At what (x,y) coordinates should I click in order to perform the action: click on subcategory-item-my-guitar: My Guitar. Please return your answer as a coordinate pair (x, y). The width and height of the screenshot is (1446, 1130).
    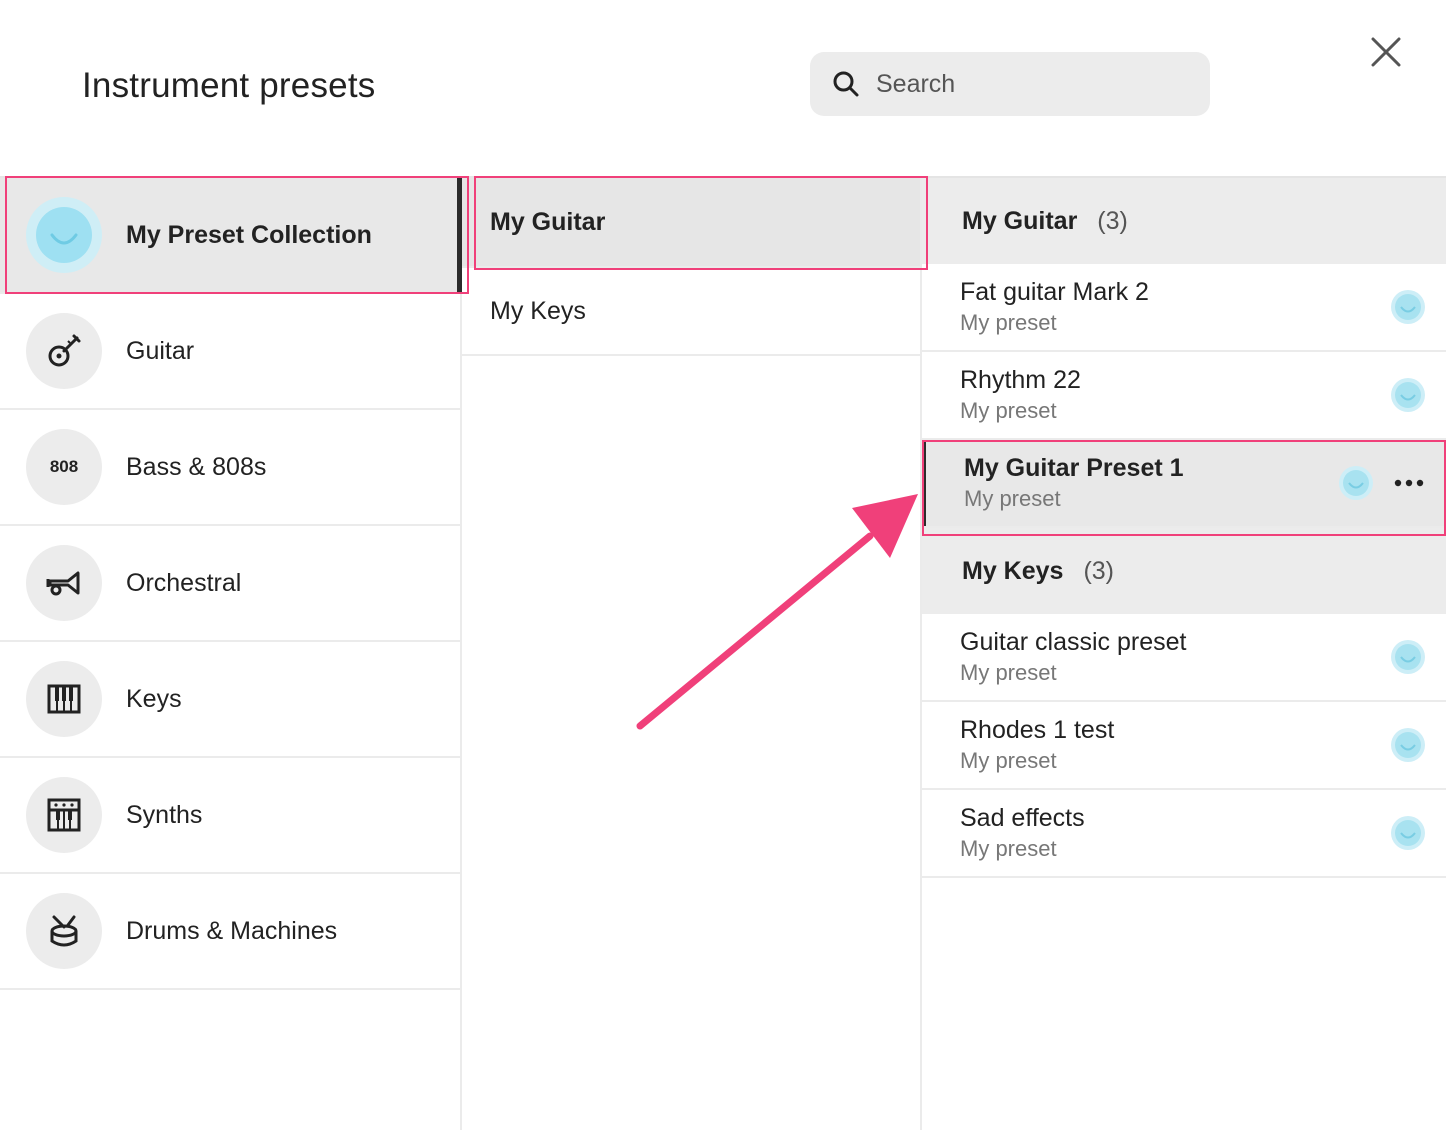
    Looking at the image, I should click on (691, 223).